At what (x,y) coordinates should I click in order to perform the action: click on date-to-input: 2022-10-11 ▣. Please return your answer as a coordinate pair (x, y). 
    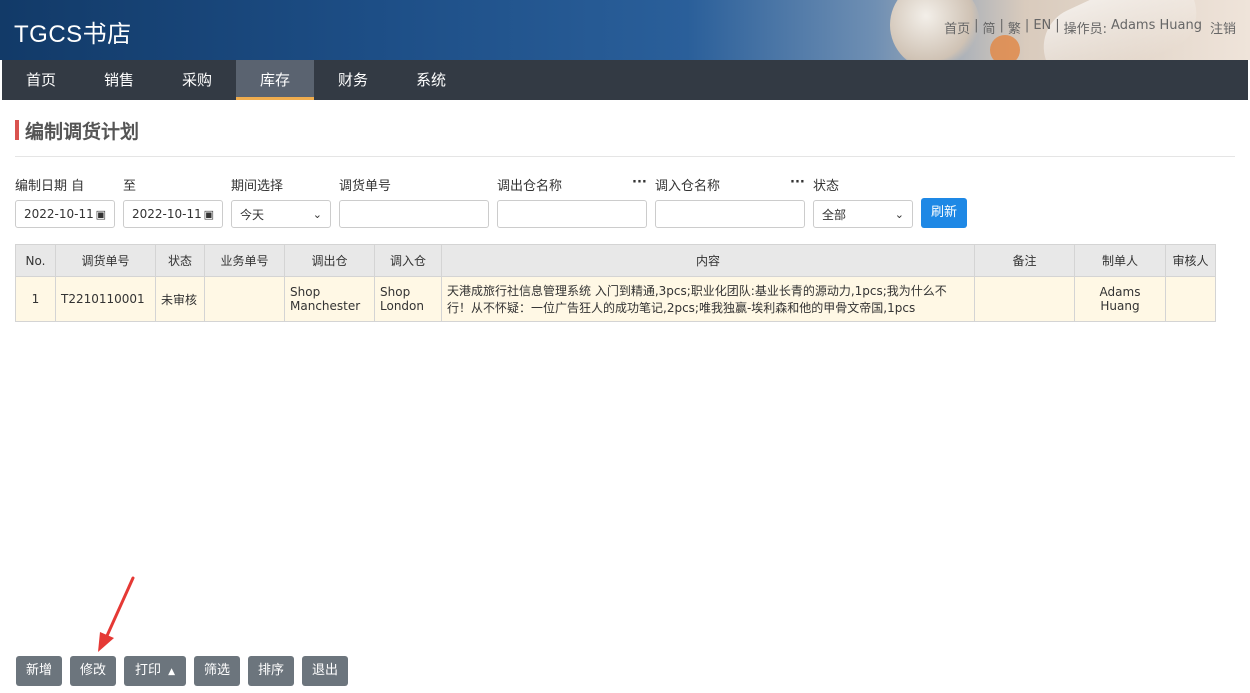
    Looking at the image, I should click on (173, 214).